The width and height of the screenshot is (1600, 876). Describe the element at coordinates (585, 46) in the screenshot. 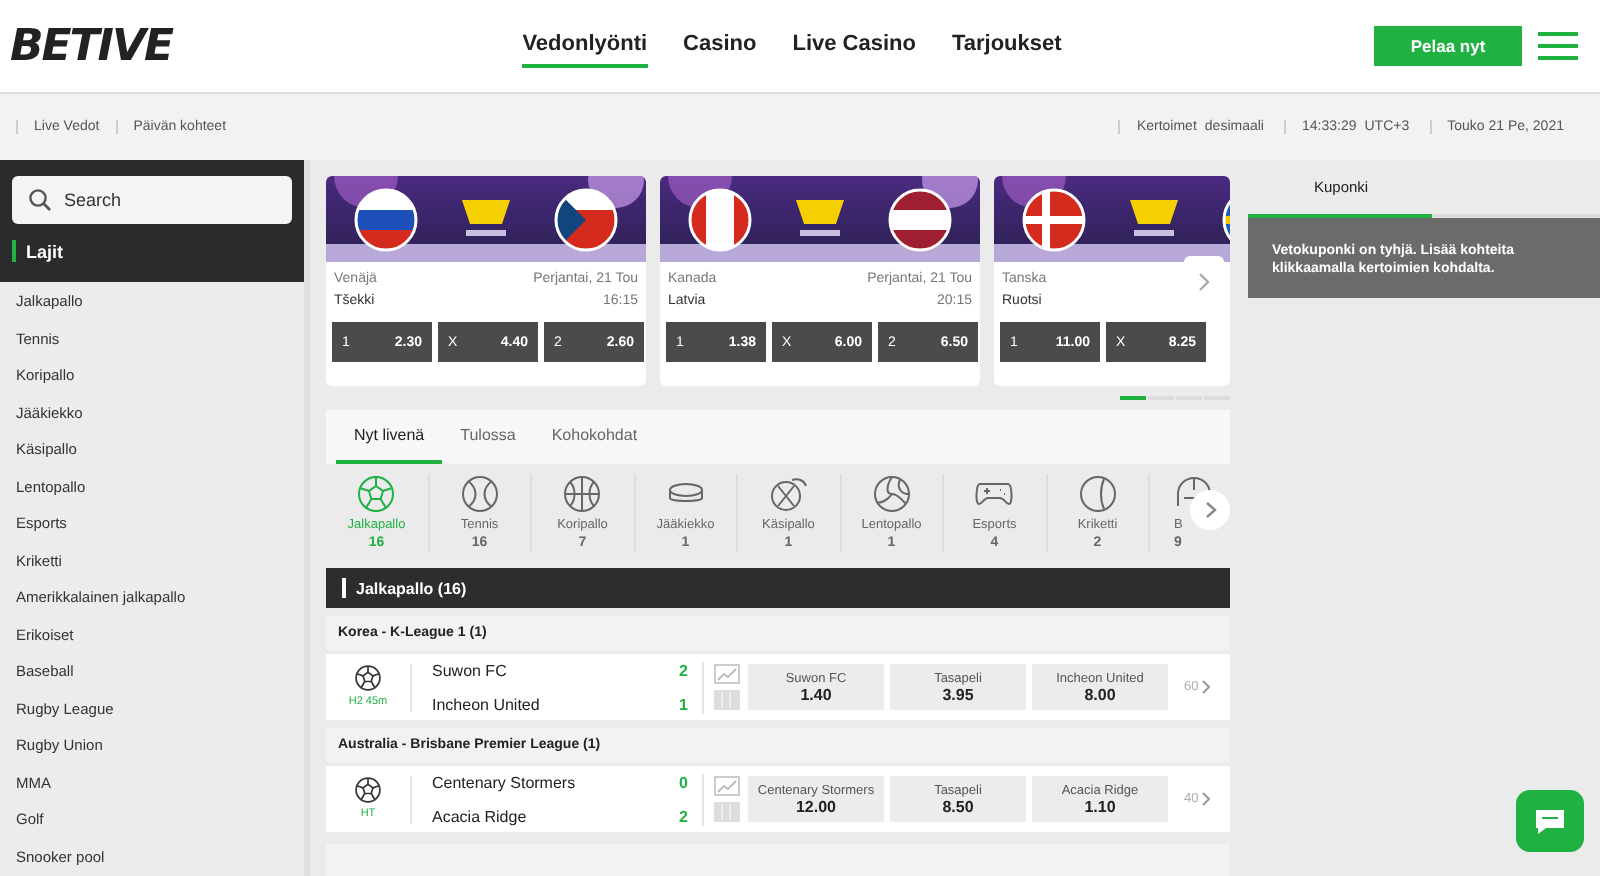

I see `nav-link: Vedonlyönti` at that location.